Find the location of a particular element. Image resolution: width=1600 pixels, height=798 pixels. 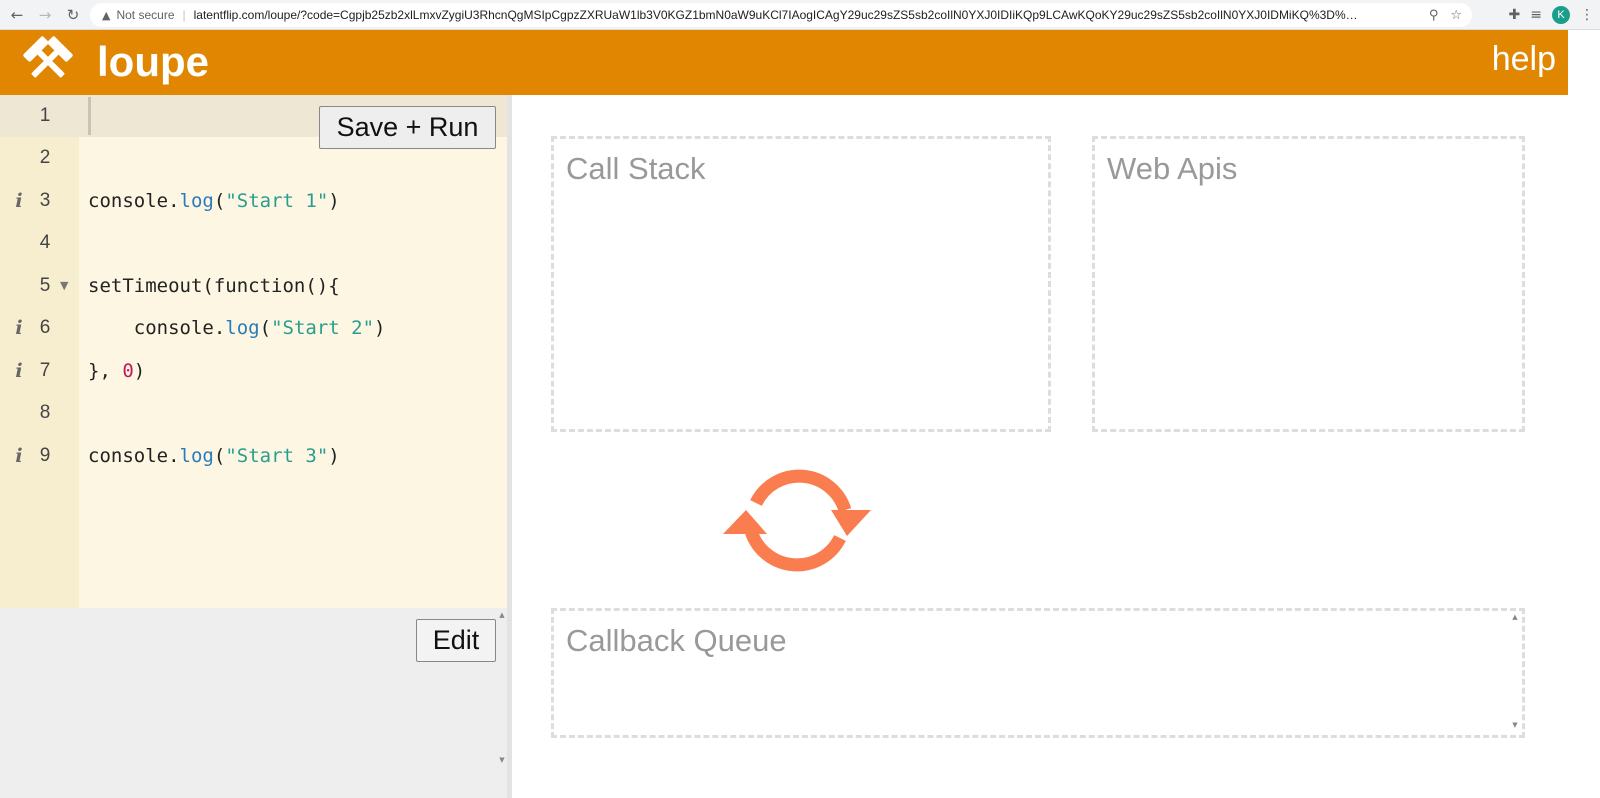

help-link: help is located at coordinates (1524, 59).